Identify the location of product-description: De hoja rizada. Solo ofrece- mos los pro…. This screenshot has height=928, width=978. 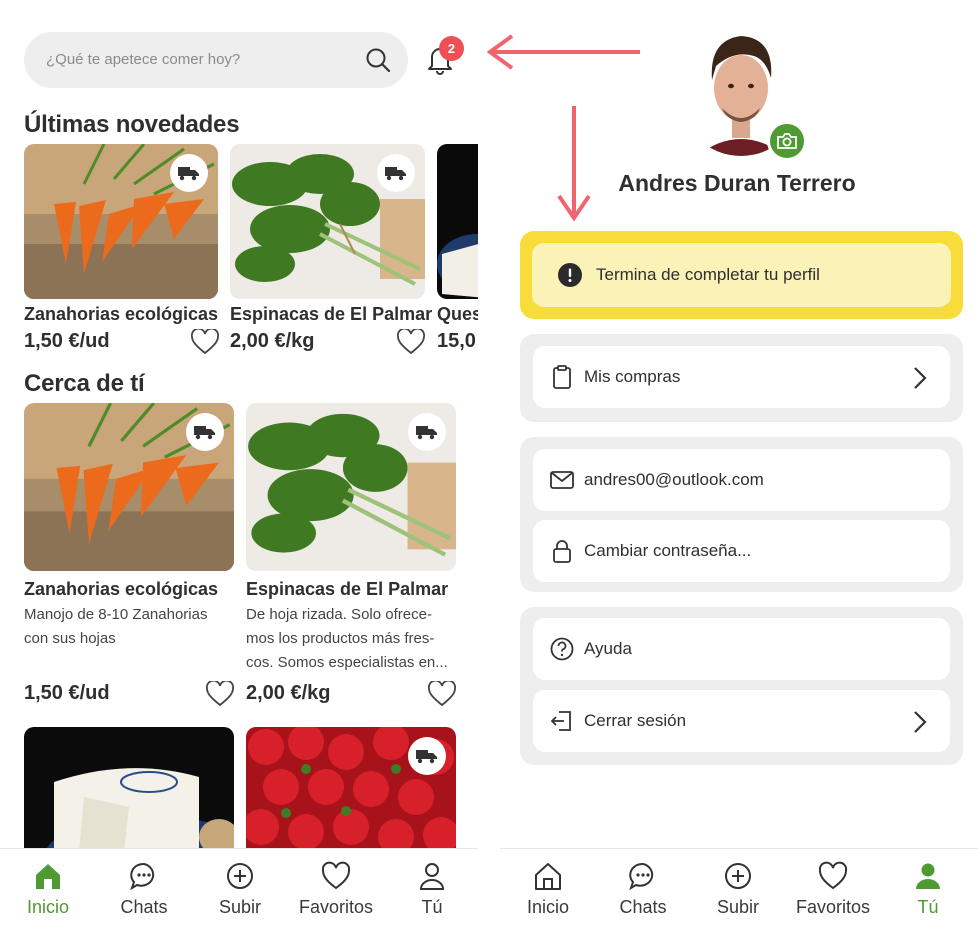
(347, 638).